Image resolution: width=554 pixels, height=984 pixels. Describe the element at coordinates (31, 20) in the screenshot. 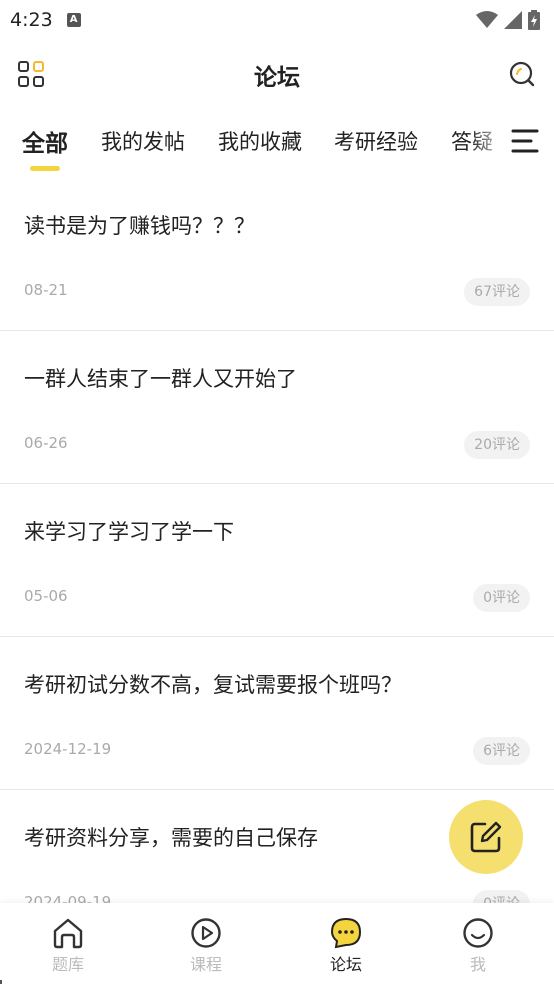

I see `status-time: 4:23` at that location.